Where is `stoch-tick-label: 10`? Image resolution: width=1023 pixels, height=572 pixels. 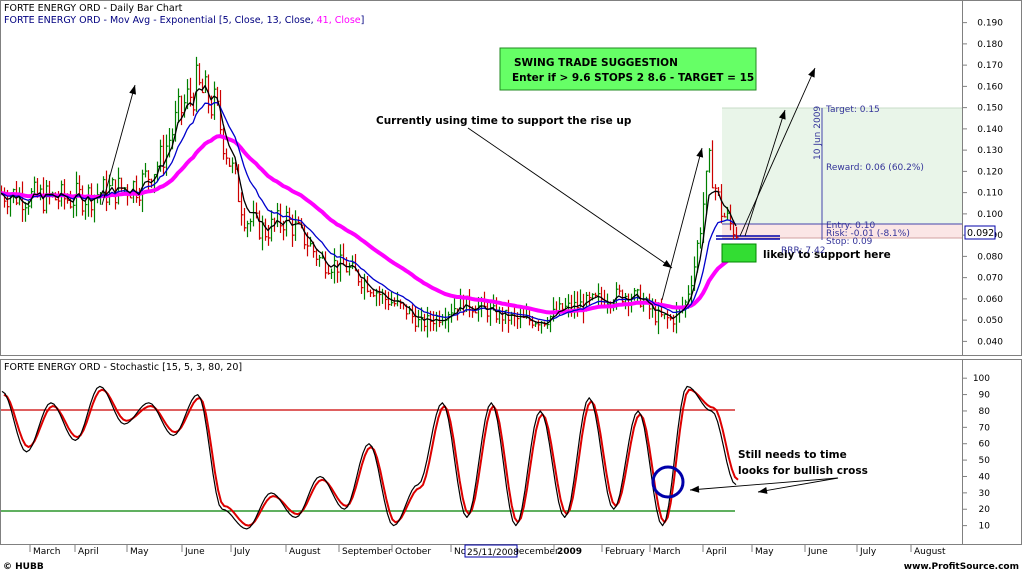
stoch-tick-label: 10 is located at coordinates (985, 527).